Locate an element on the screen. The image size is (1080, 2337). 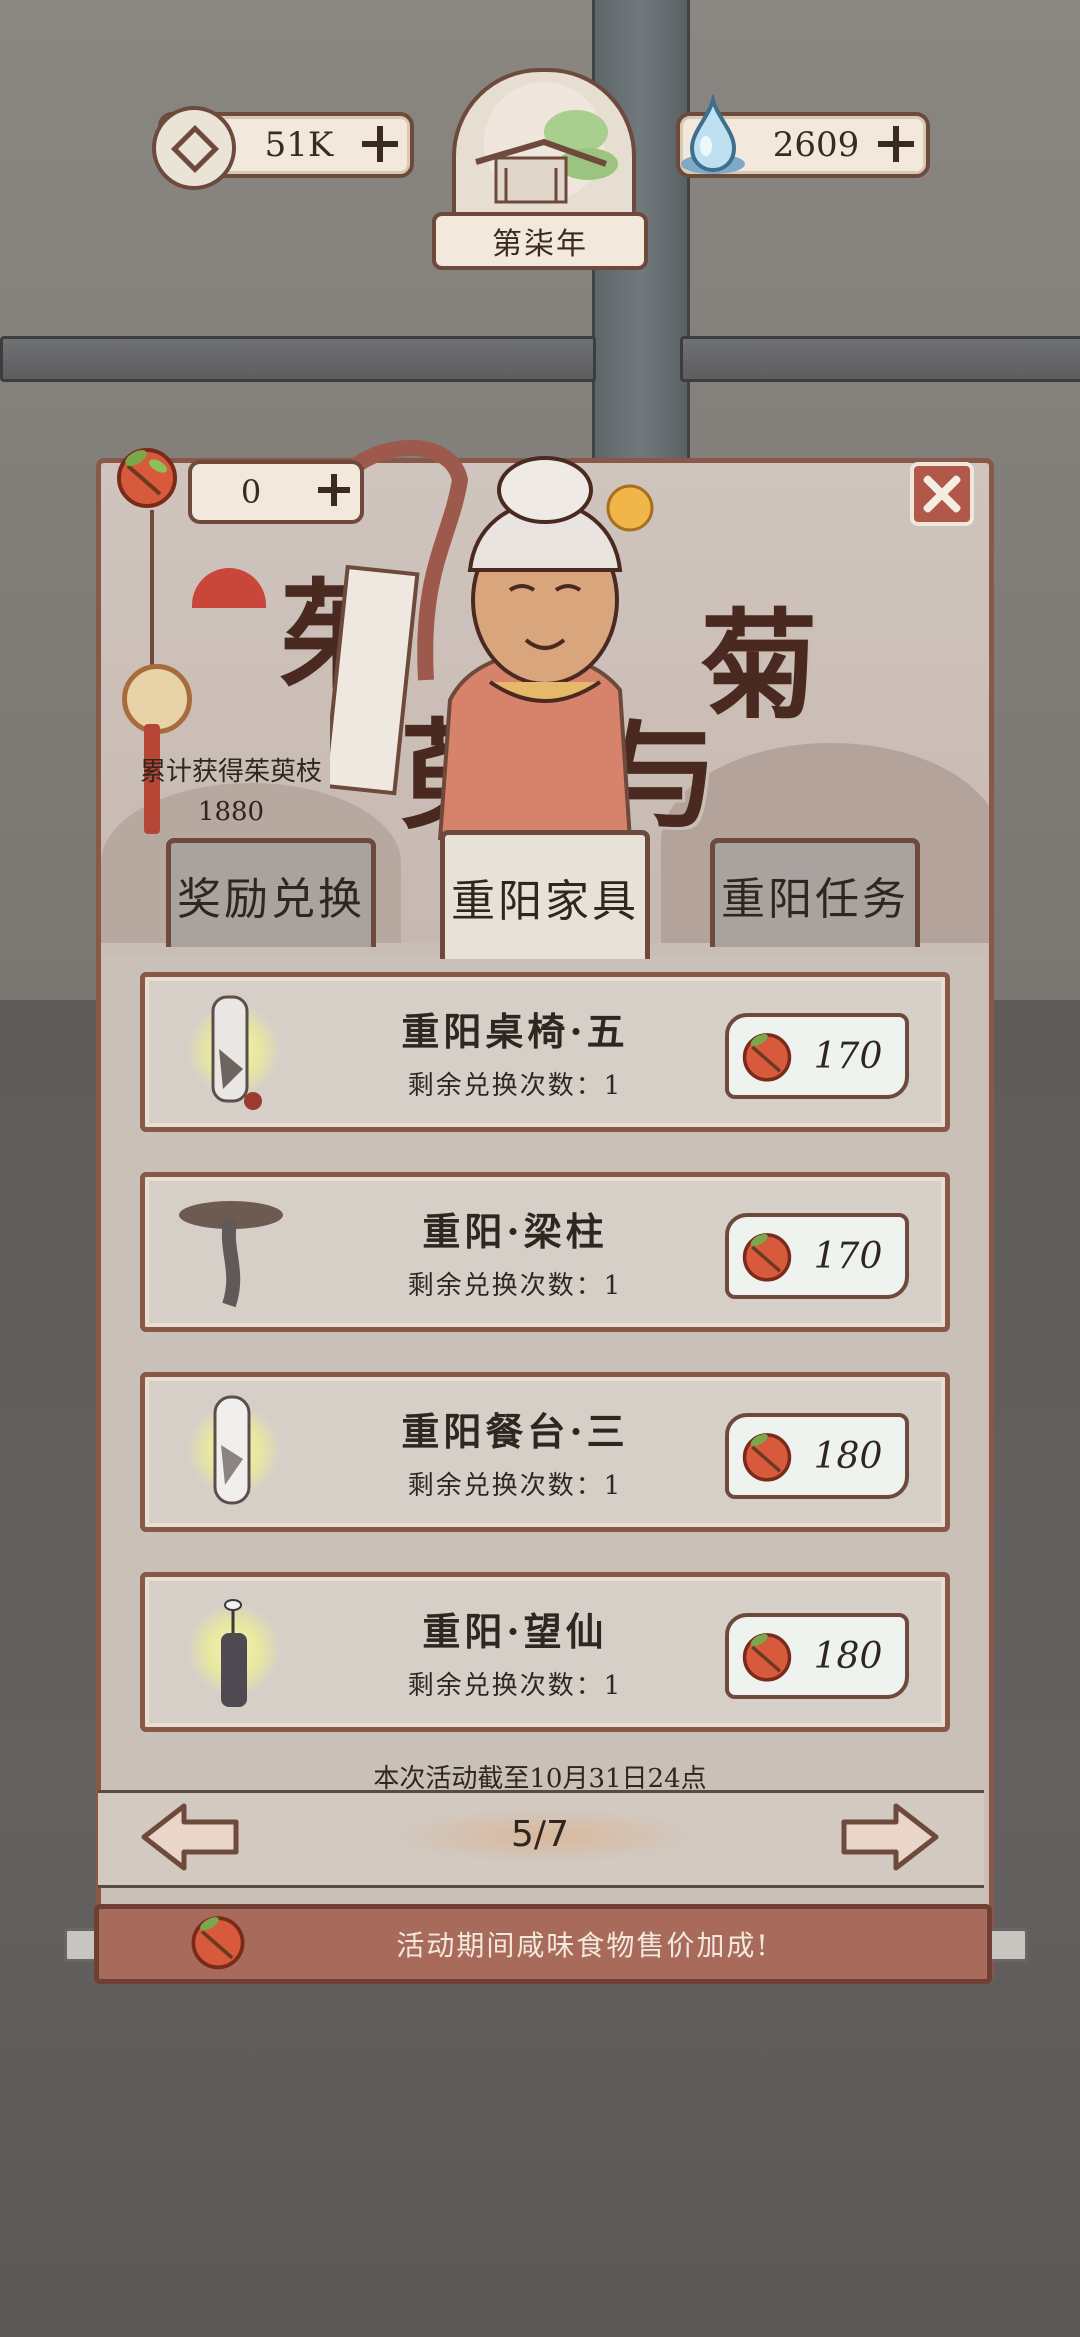
list-item: 重阳·望仙 剩余兑换次数：1 180 is located at coordinates (545, 1652).